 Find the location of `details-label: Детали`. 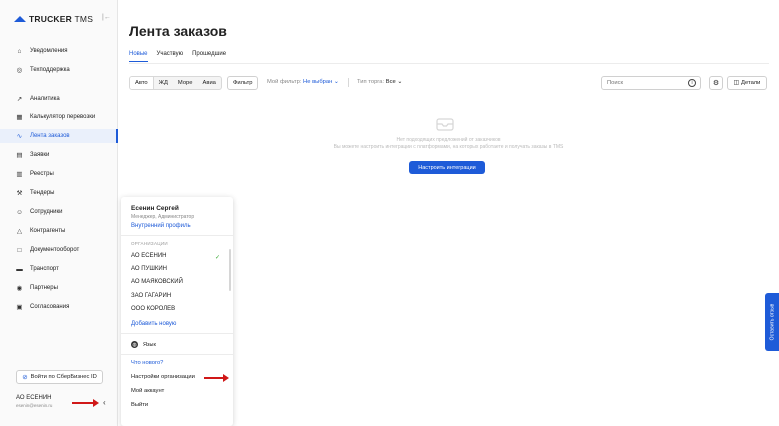

details-label: Детали is located at coordinates (751, 83).